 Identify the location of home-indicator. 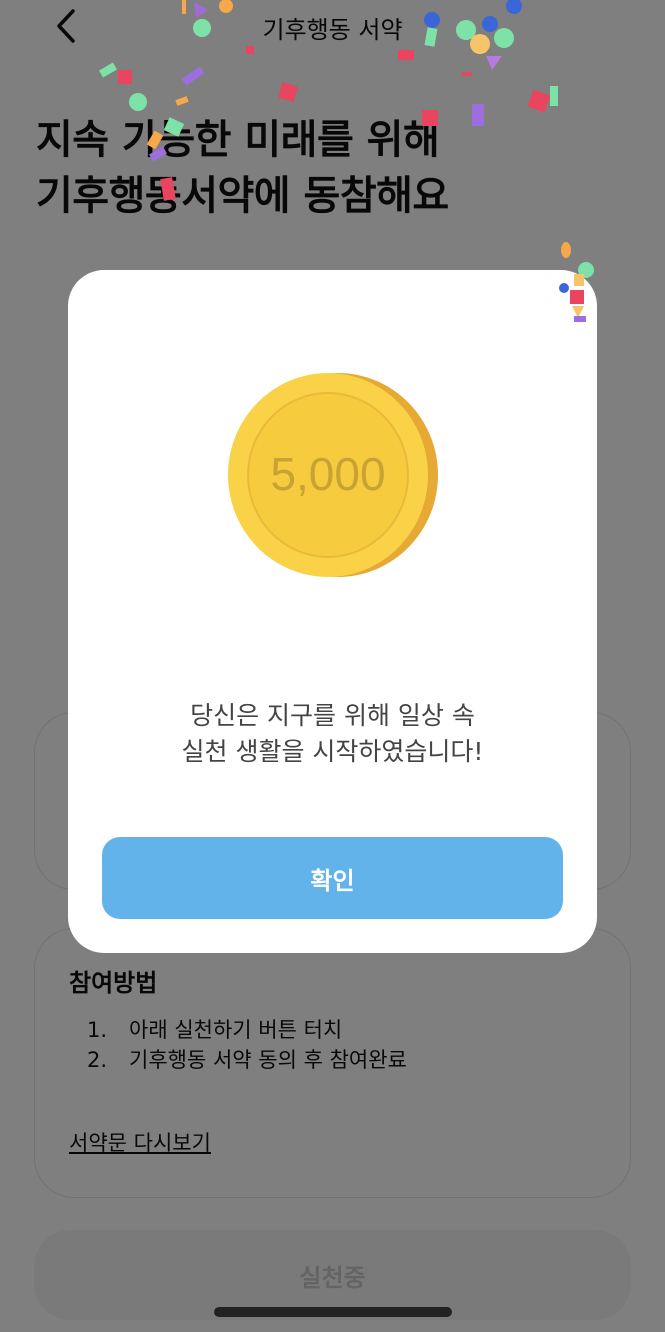
(333, 1312).